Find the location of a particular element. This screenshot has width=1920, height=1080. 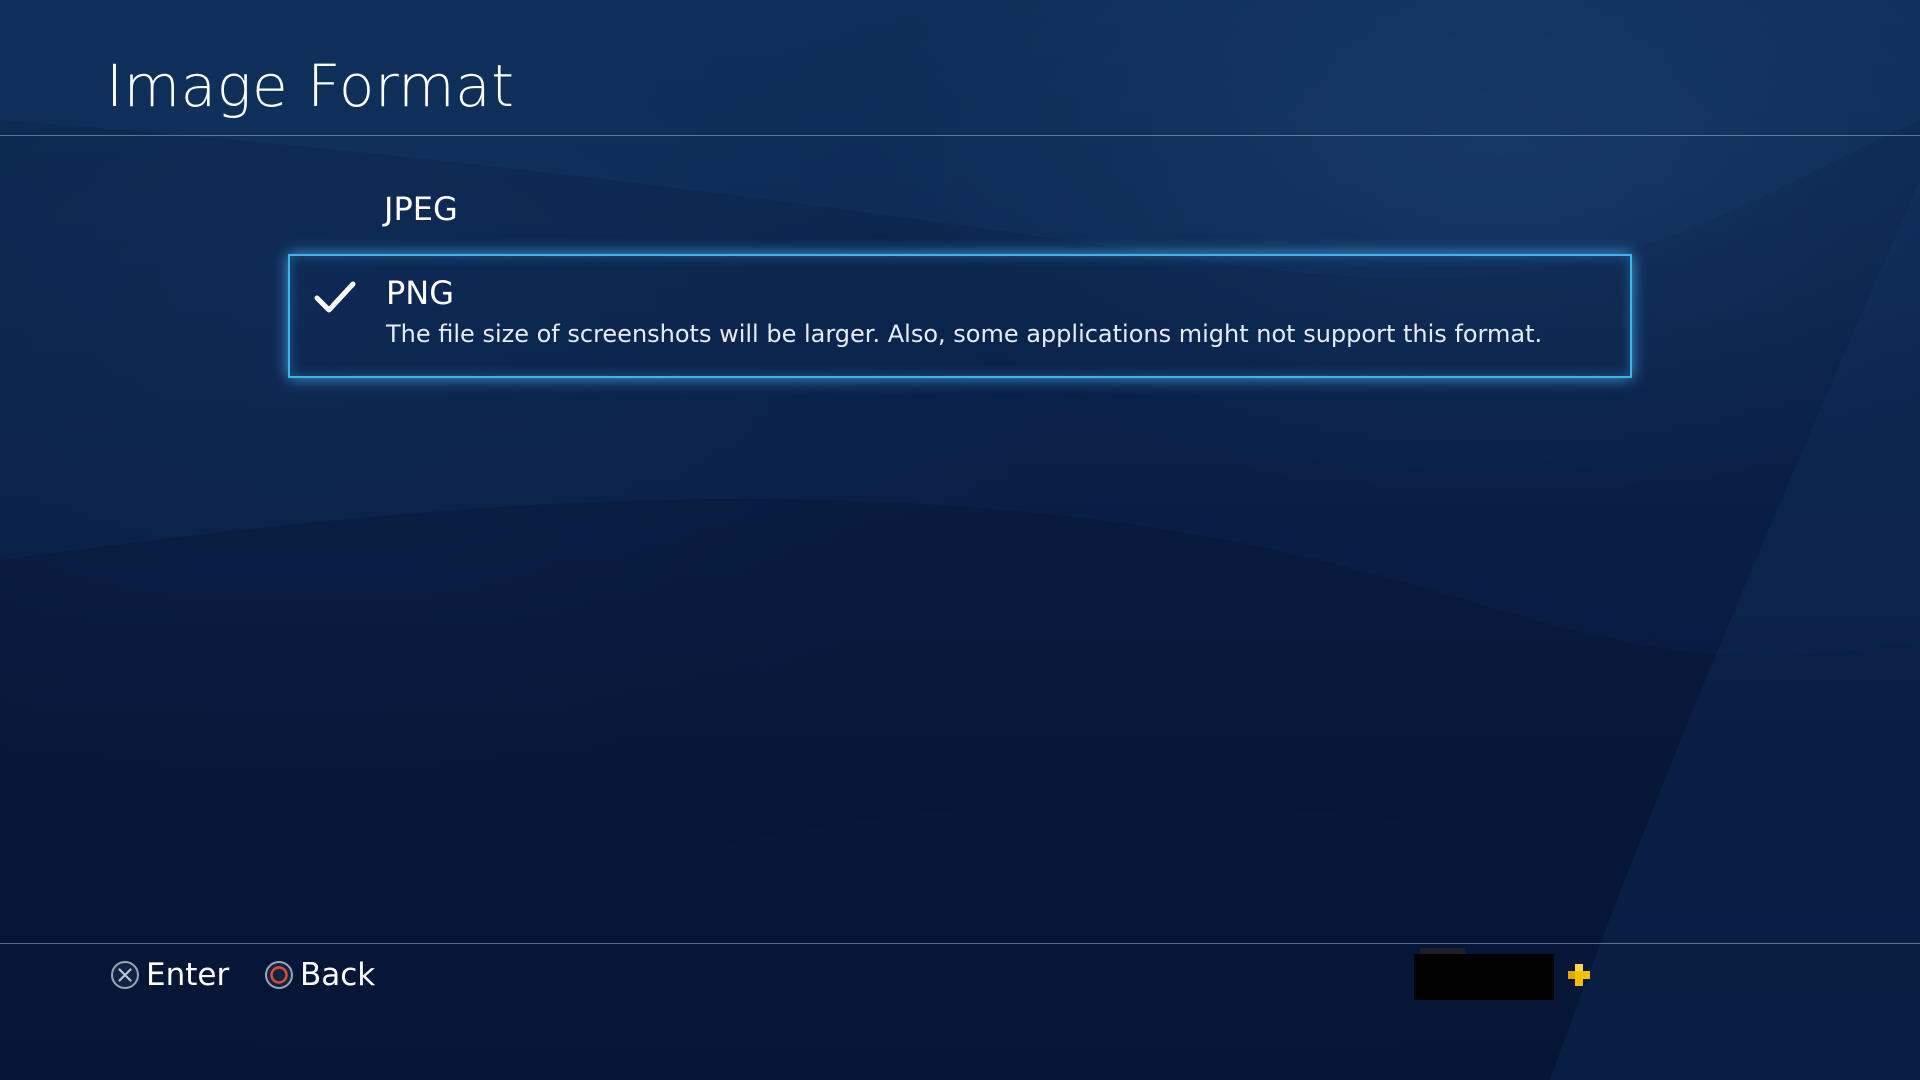

circle-button-icon is located at coordinates (279, 975).